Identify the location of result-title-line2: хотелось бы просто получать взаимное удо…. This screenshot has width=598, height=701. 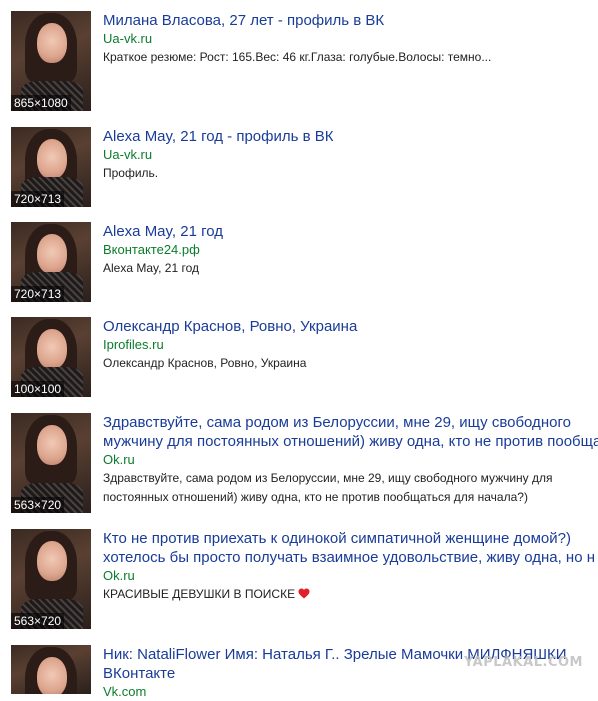
(350, 557).